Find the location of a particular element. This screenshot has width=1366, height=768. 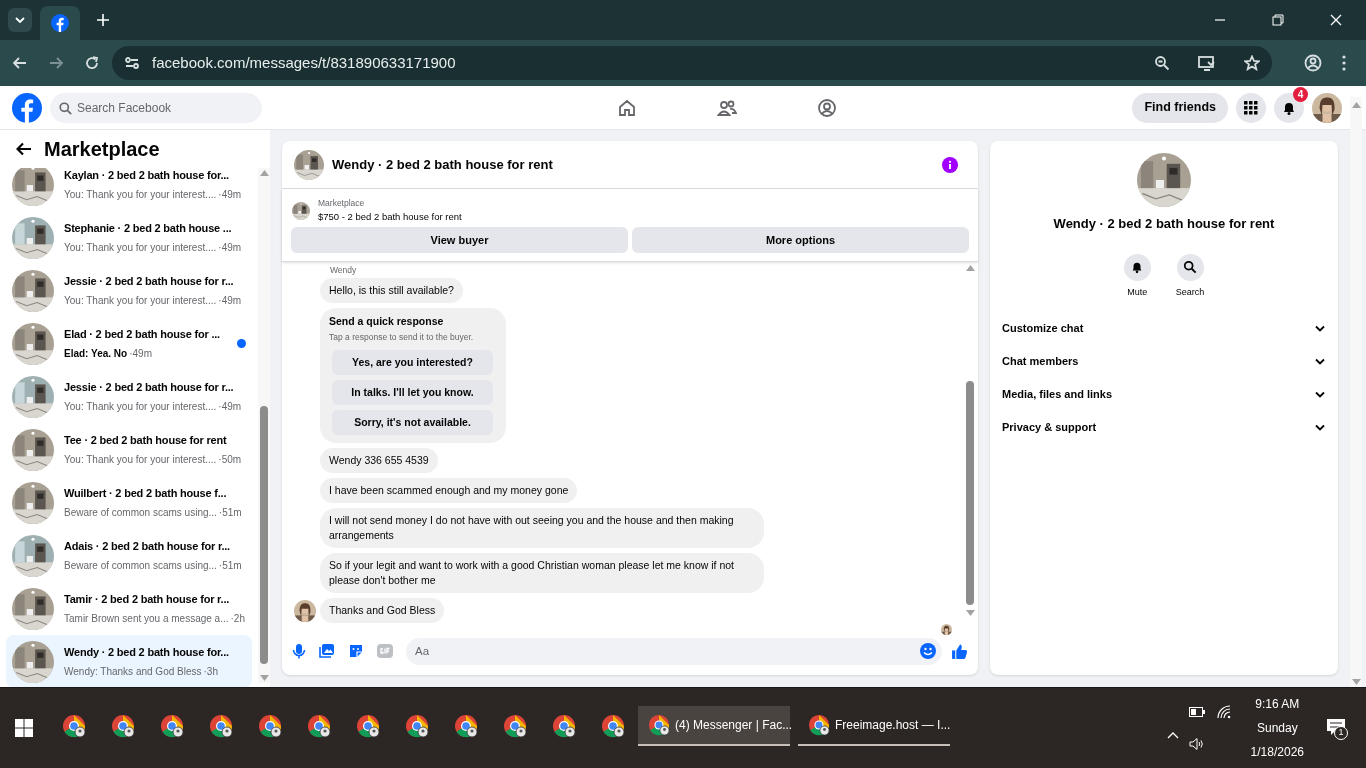

action-button: View buyer is located at coordinates (459, 240).